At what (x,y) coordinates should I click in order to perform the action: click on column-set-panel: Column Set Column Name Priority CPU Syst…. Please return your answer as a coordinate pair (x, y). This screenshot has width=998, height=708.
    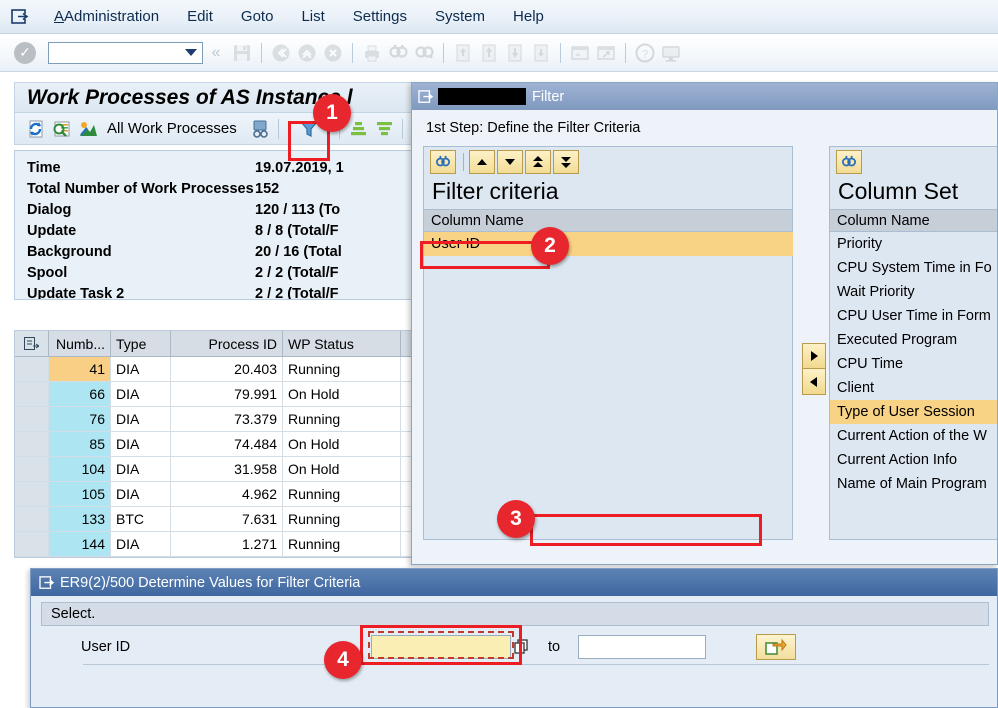
    Looking at the image, I should click on (913, 343).